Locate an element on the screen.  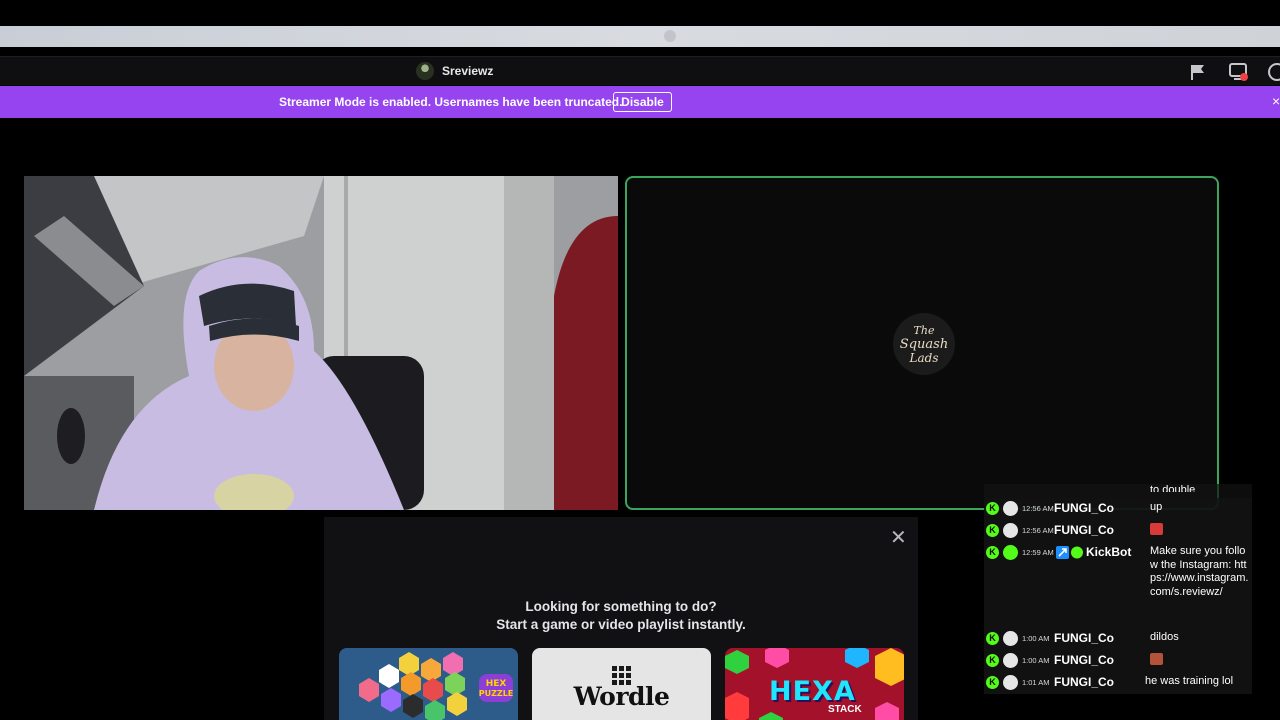
browser-scroll-strip is located at coordinates (640, 36).